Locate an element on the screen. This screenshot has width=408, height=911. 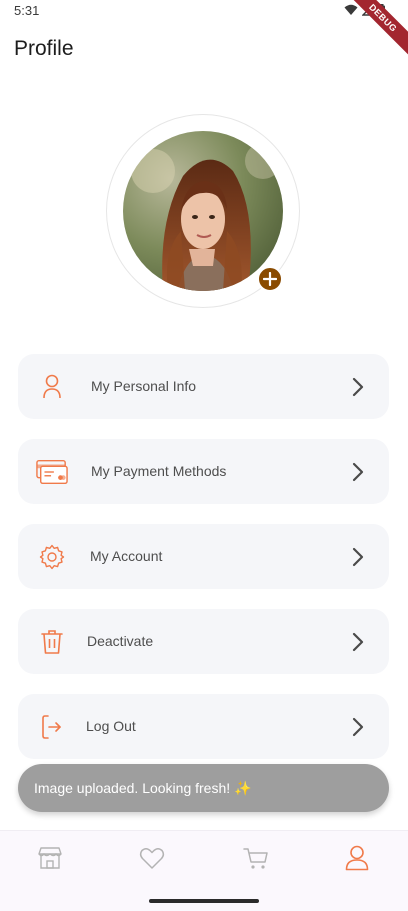
profile-photo is located at coordinates (203, 211).